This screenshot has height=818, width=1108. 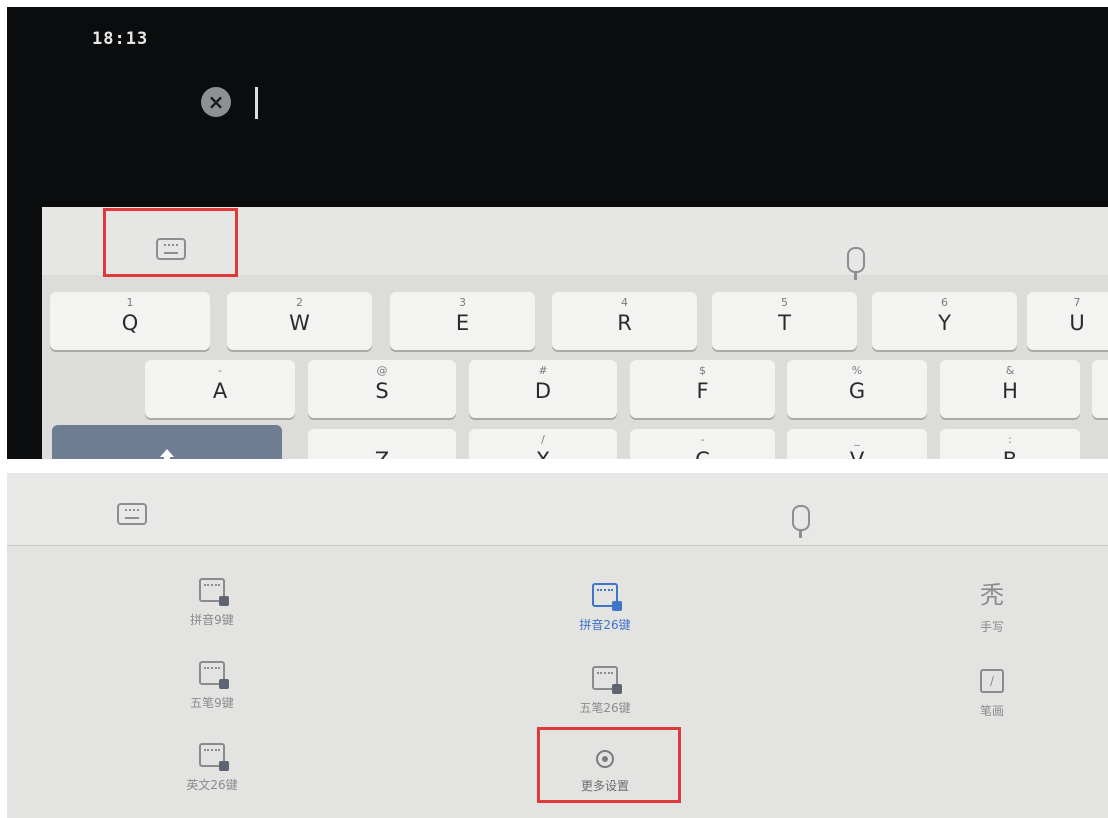 I want to click on mode-english-26: 英文26键, so click(x=212, y=768).